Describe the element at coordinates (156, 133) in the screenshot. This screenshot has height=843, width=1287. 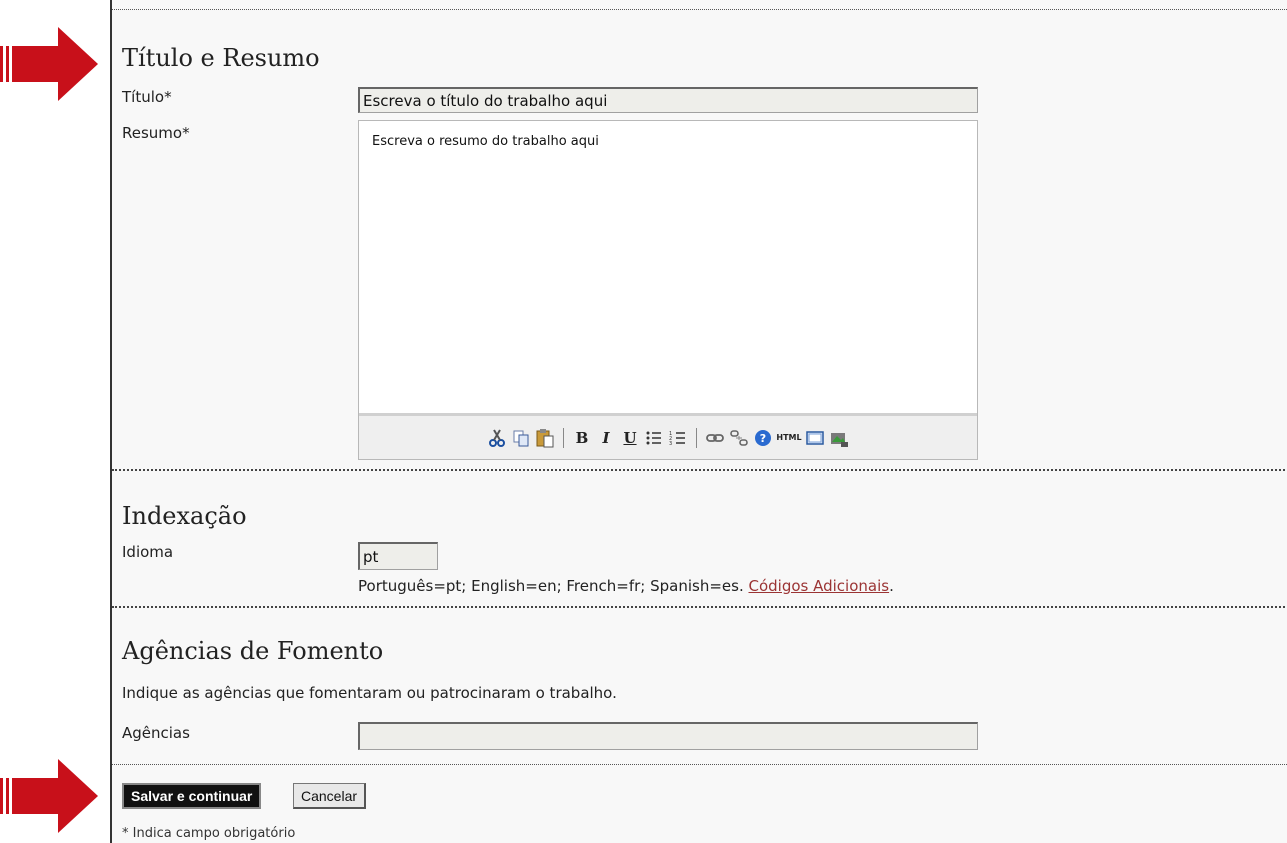
I see `abstract-label: Resumo*` at that location.